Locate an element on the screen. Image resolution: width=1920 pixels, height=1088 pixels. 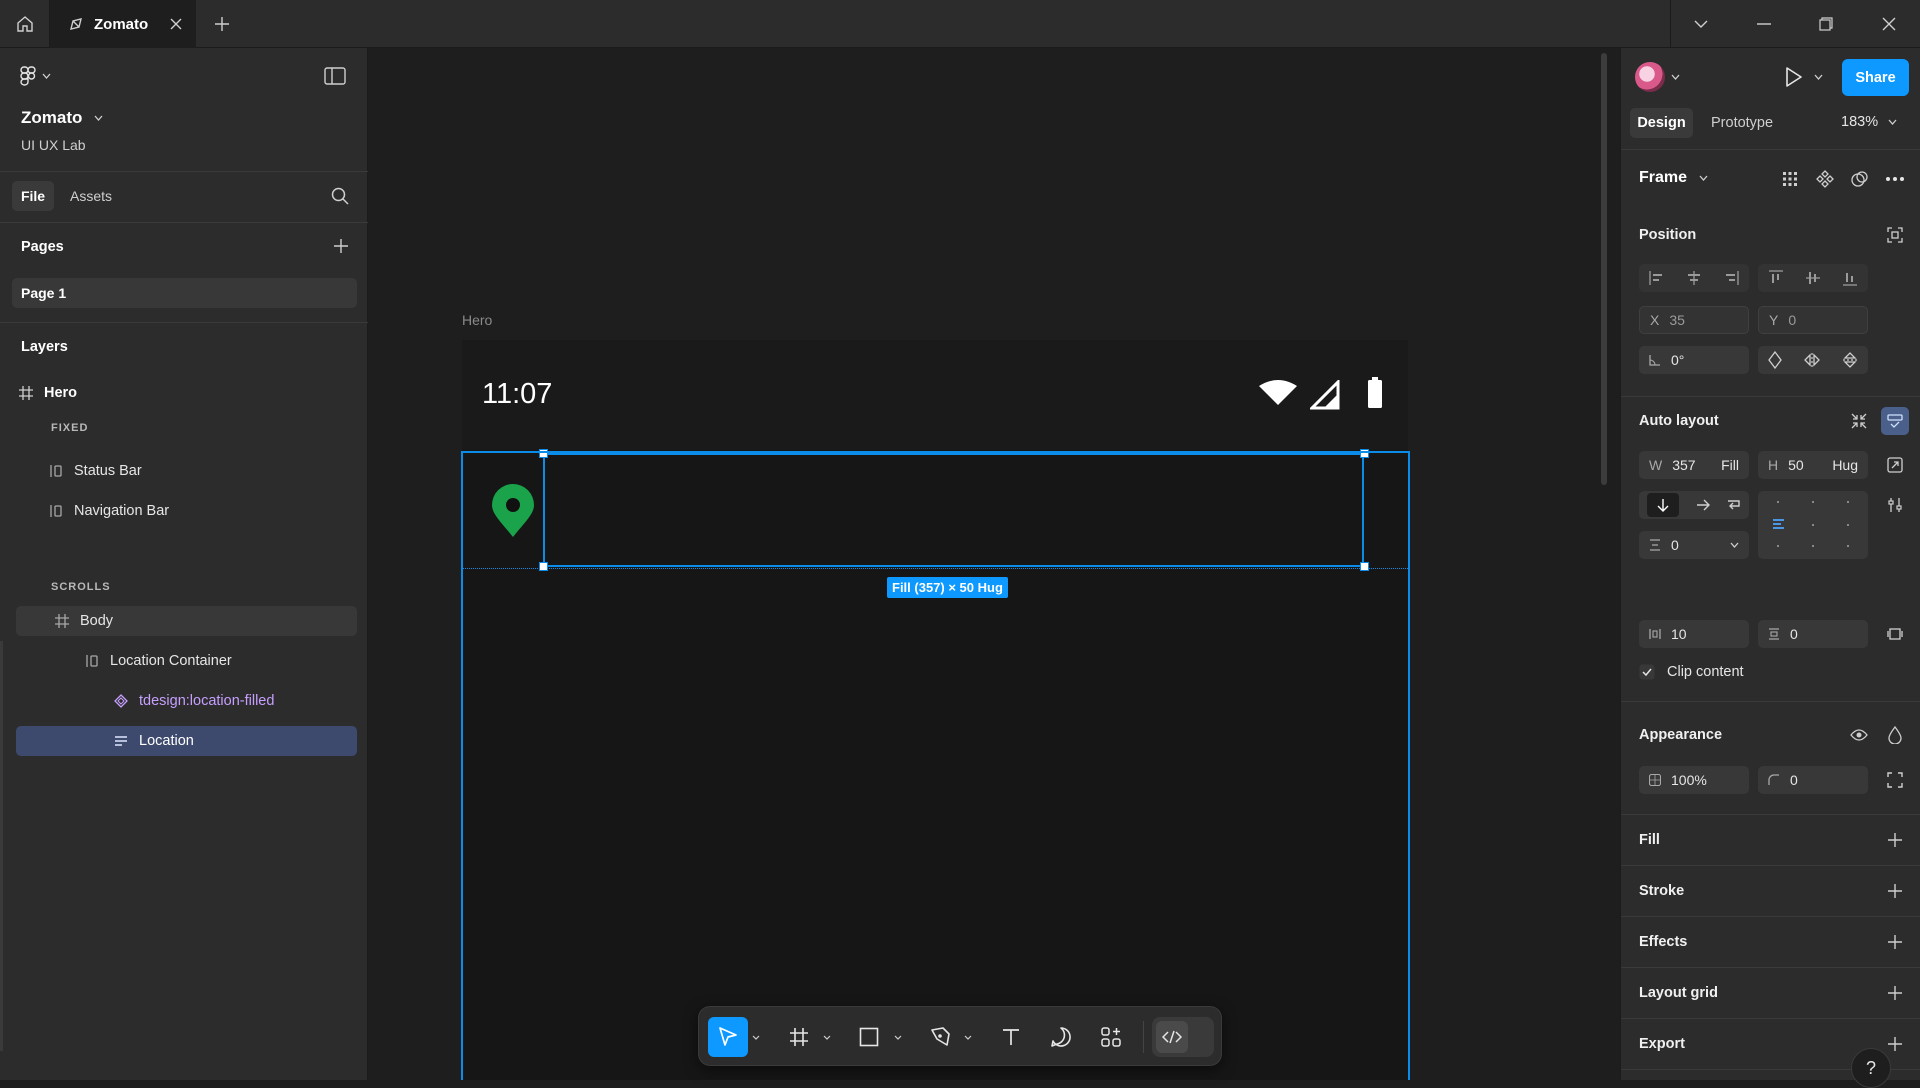
tabs-dropdown-button is located at coordinates (1701, 24).